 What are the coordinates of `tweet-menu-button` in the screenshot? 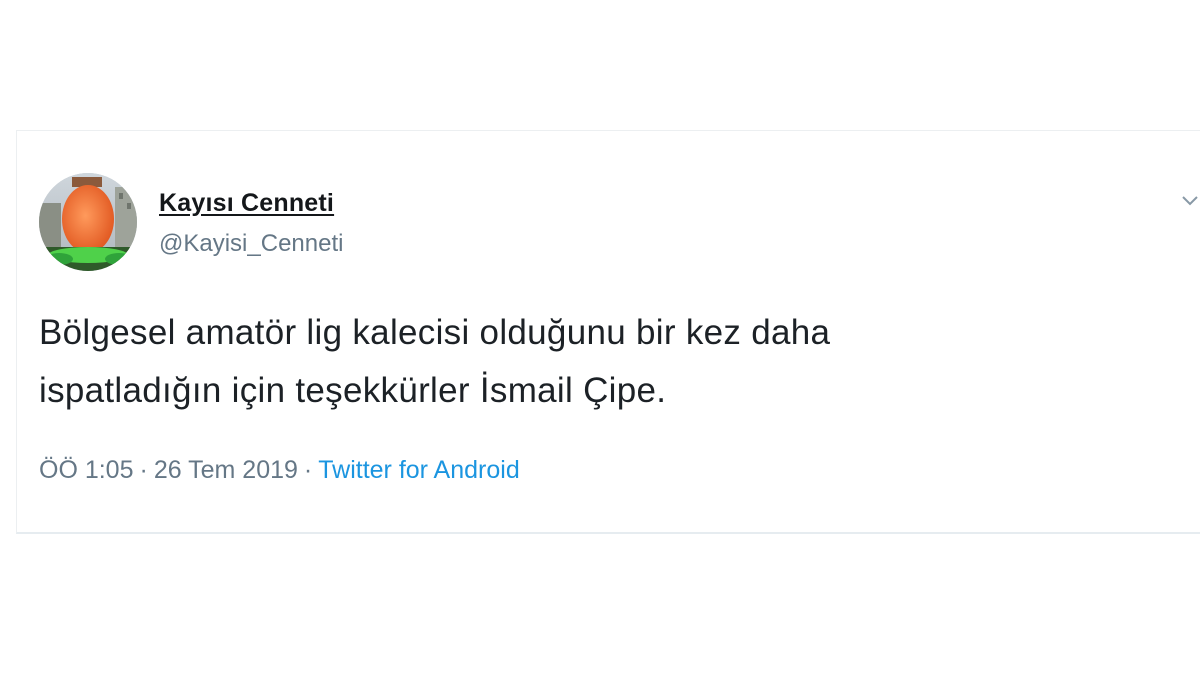 It's located at (1190, 201).